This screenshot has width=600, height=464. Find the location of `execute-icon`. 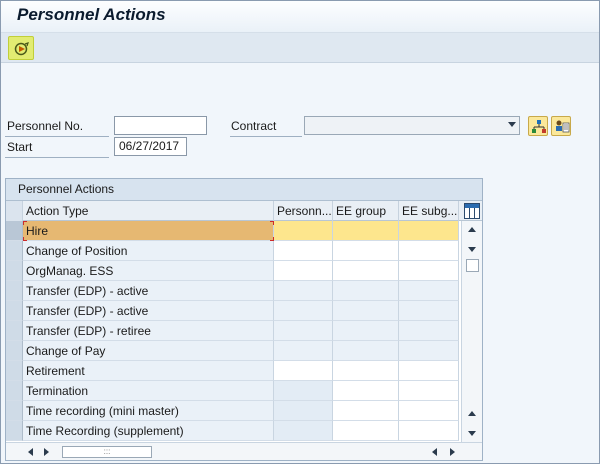

execute-icon is located at coordinates (21, 49).